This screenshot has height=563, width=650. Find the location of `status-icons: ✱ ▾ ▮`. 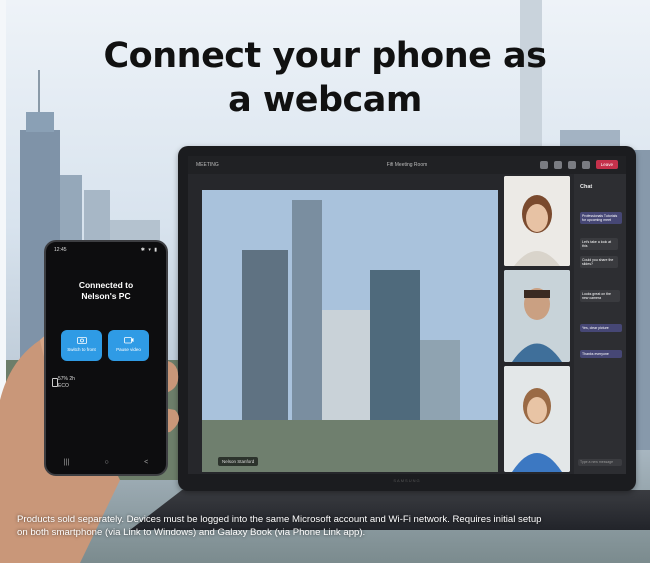

status-icons: ✱ ▾ ▮ is located at coordinates (149, 250).